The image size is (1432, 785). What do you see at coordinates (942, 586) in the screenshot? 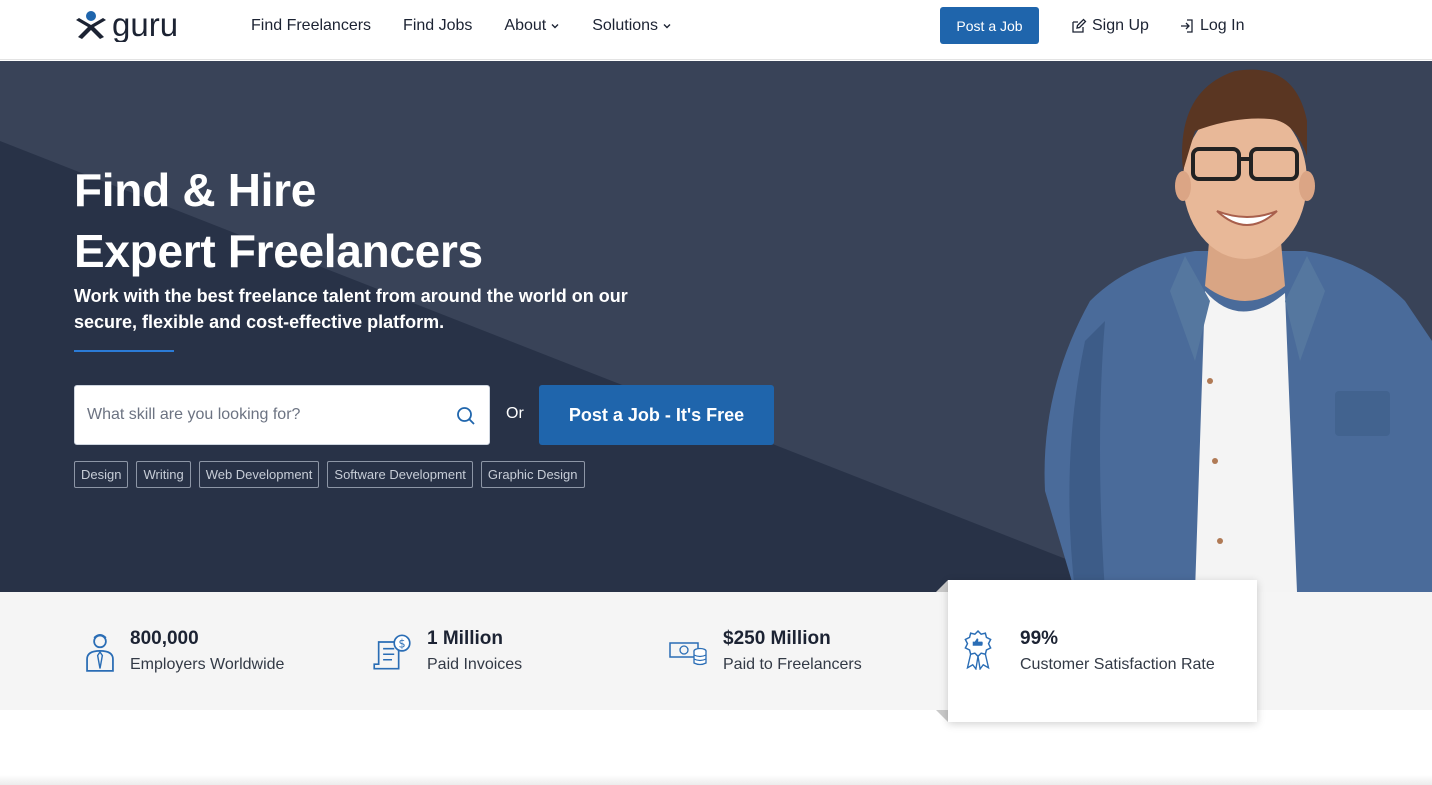
I see `card-fold-top` at bounding box center [942, 586].